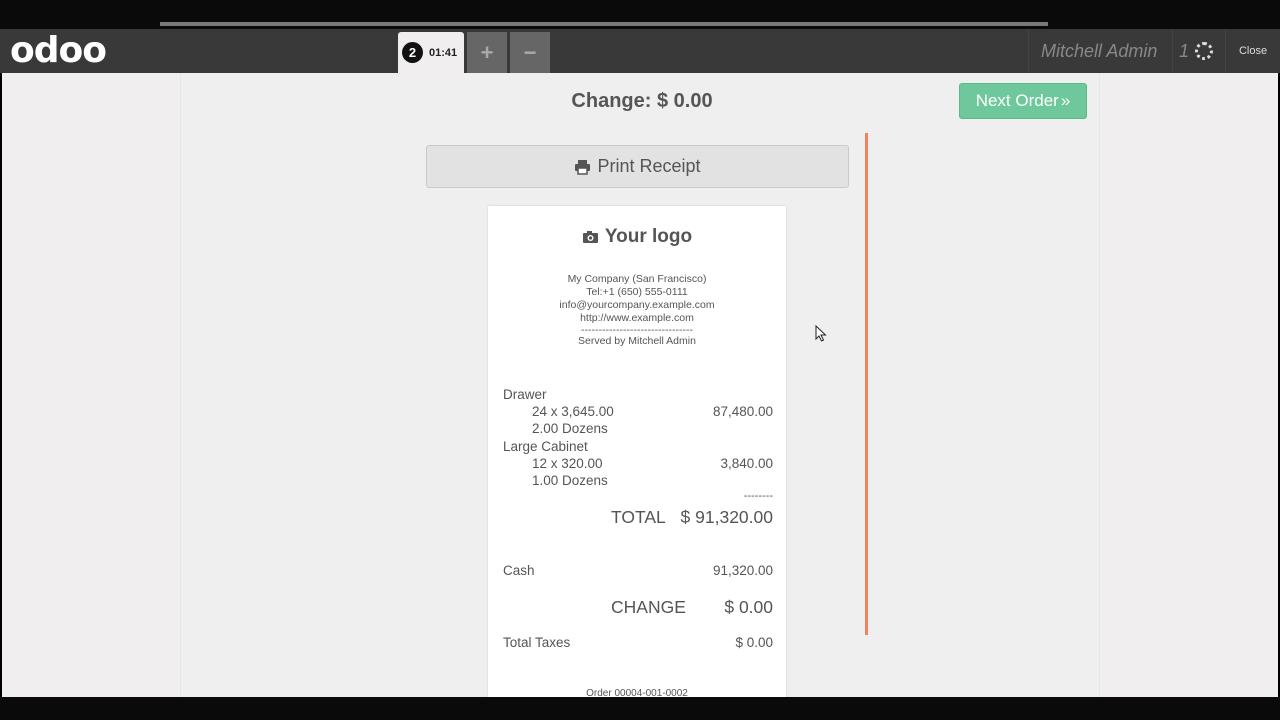 The image size is (1280, 720). What do you see at coordinates (640, 51) in the screenshot?
I see `pos-navbar: odoo 2 01:41 + − Mitchell Admin 1 Close` at bounding box center [640, 51].